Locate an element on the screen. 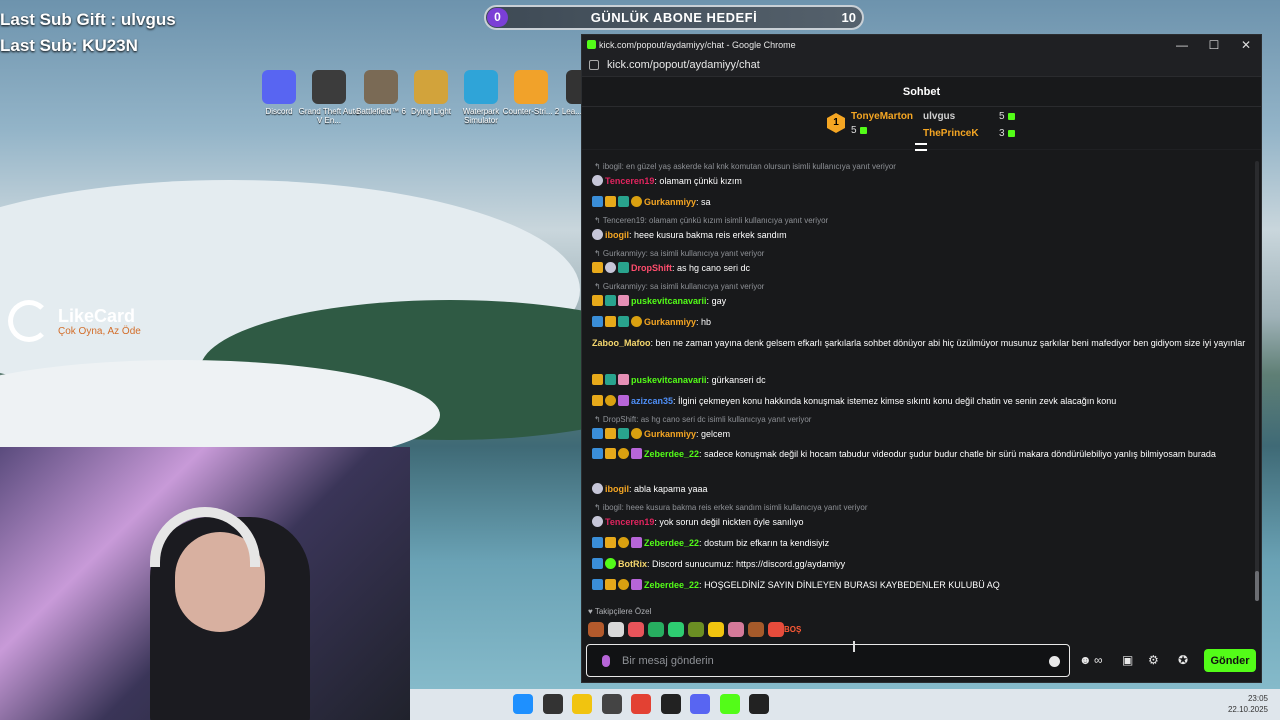 The width and height of the screenshot is (1280, 720). collapse-pinned-icon is located at coordinates (921, 147).